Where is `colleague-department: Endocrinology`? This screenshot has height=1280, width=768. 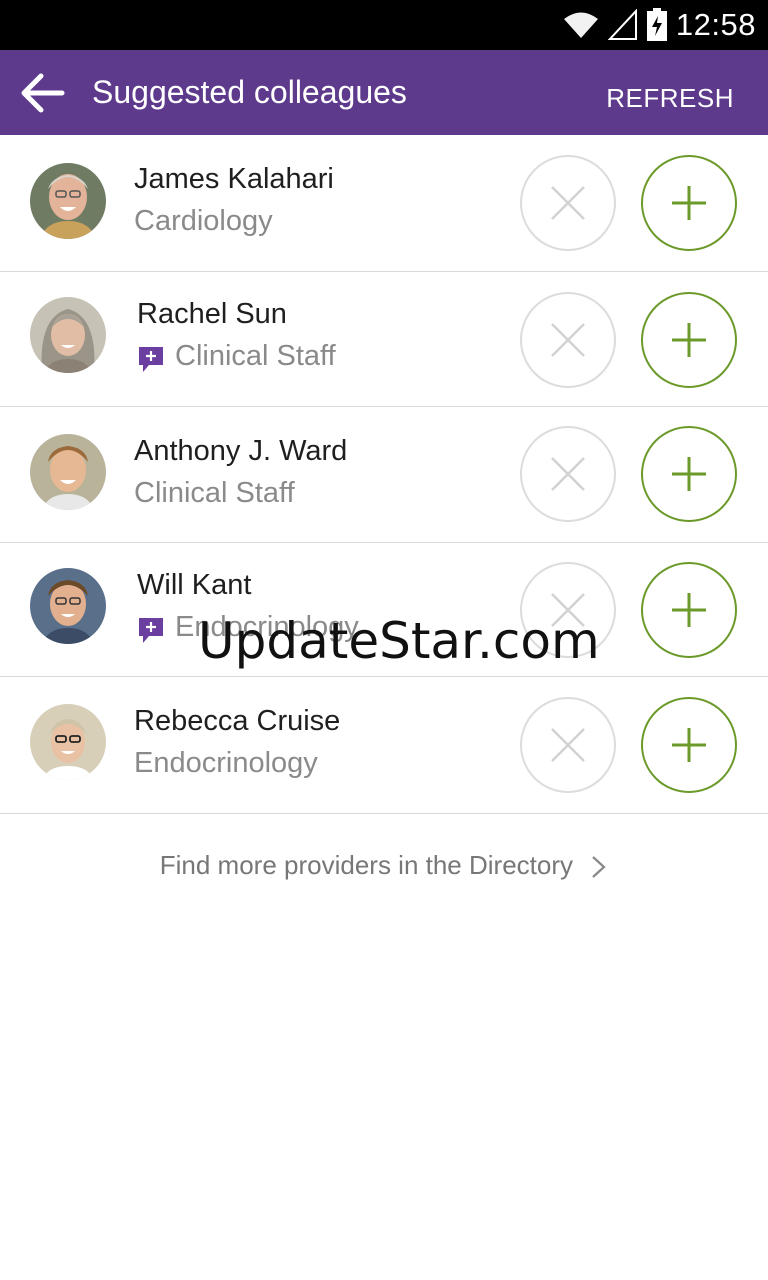
colleague-department: Endocrinology is located at coordinates (226, 763).